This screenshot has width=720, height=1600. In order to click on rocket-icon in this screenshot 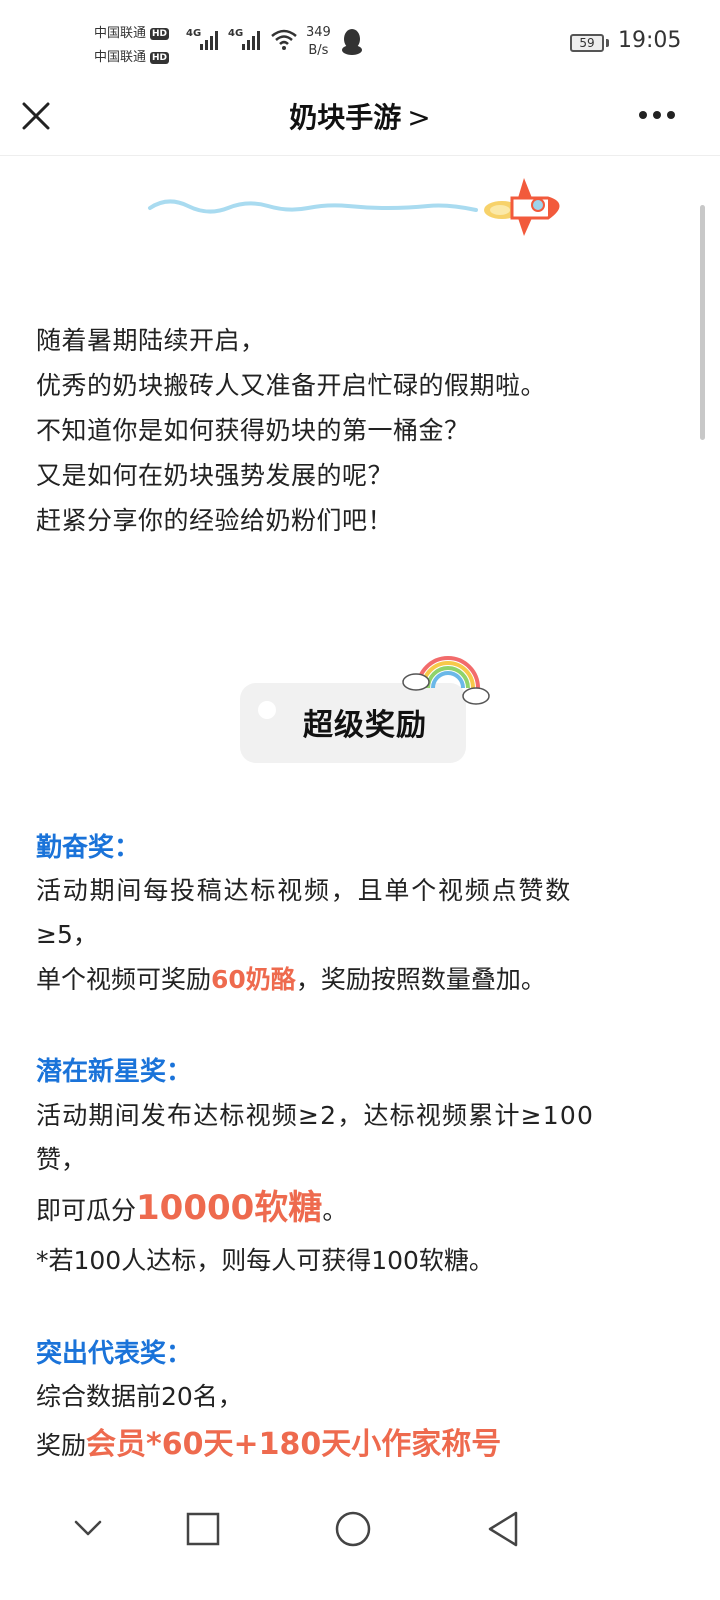, I will do `click(522, 207)`.